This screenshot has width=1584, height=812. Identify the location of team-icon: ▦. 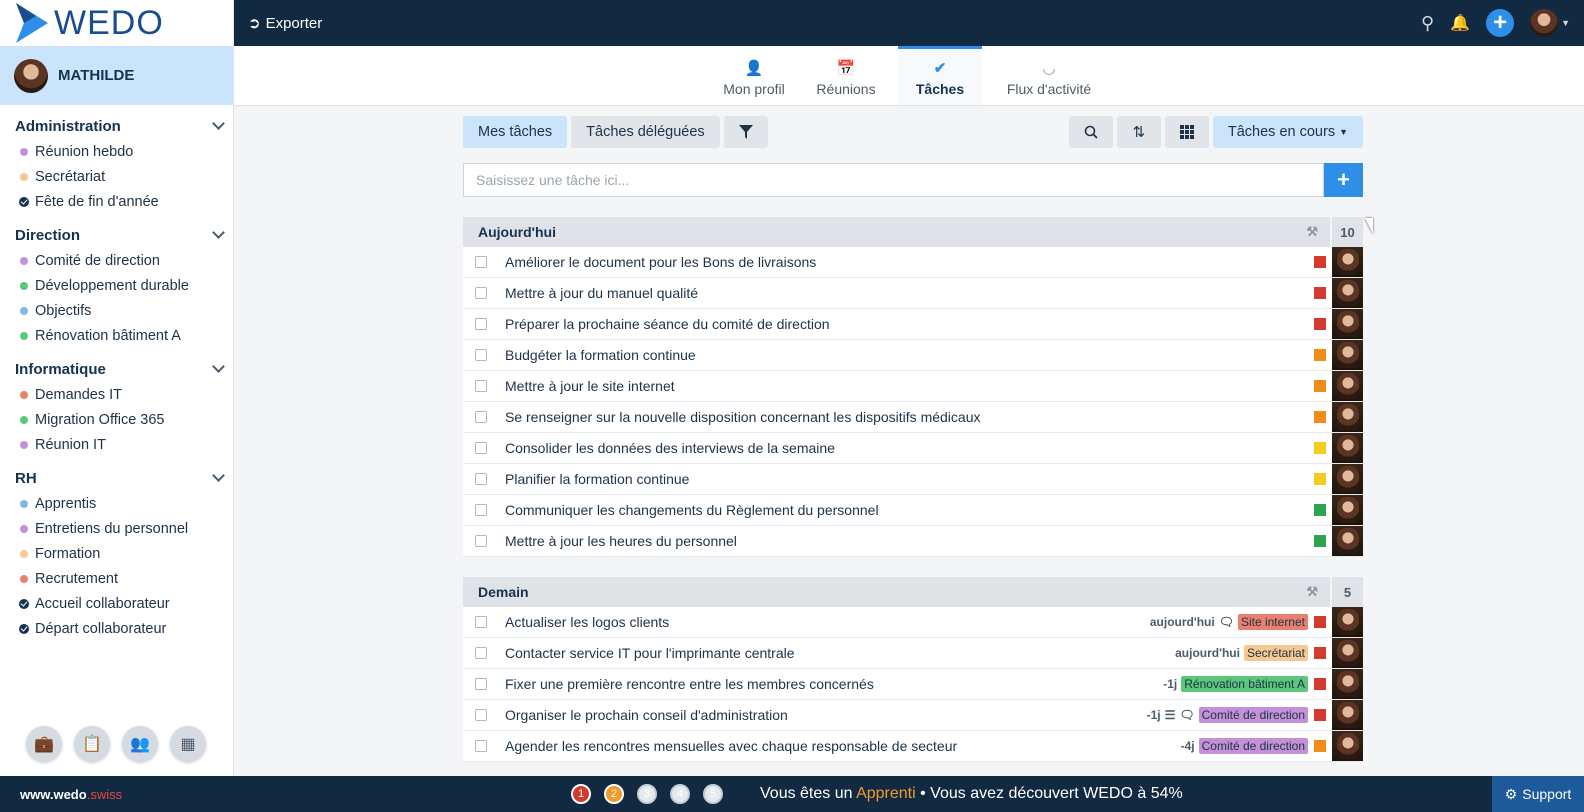
(188, 744).